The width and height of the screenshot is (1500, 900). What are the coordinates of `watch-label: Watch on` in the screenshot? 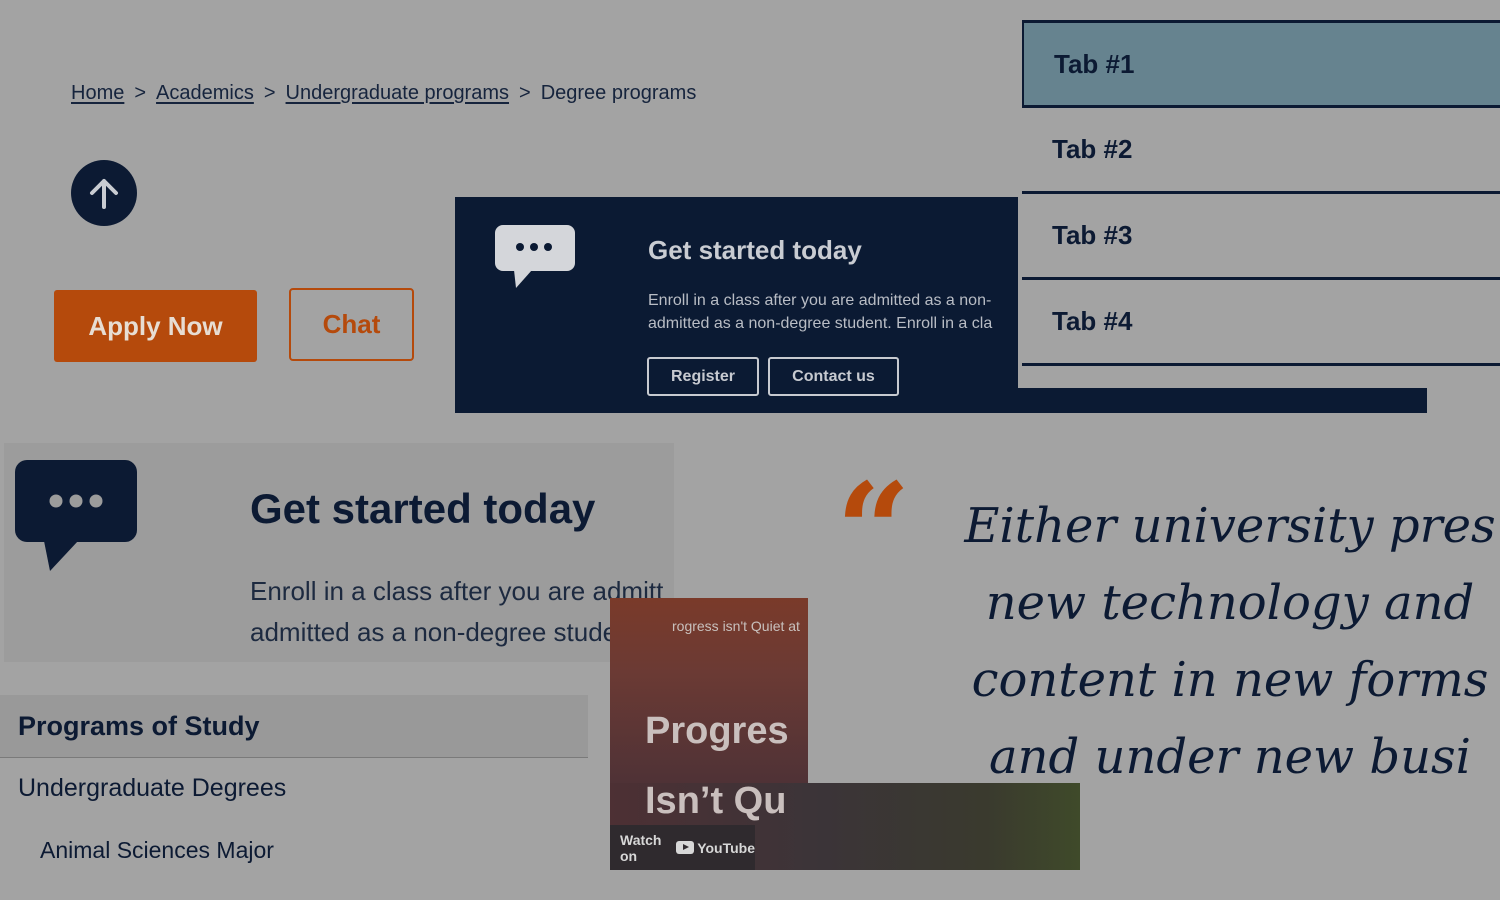 It's located at (641, 847).